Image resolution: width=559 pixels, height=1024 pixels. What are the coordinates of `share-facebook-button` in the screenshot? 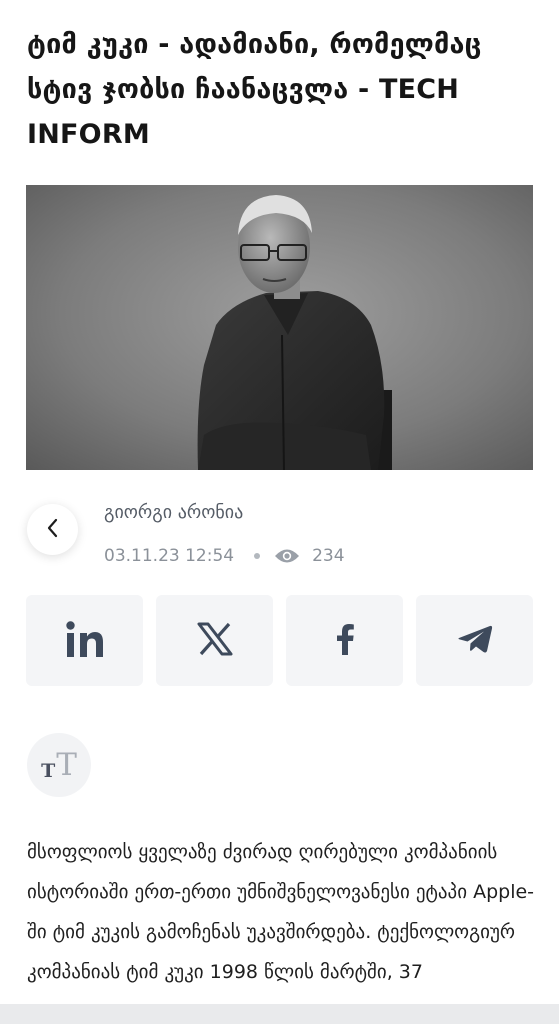 It's located at (344, 640).